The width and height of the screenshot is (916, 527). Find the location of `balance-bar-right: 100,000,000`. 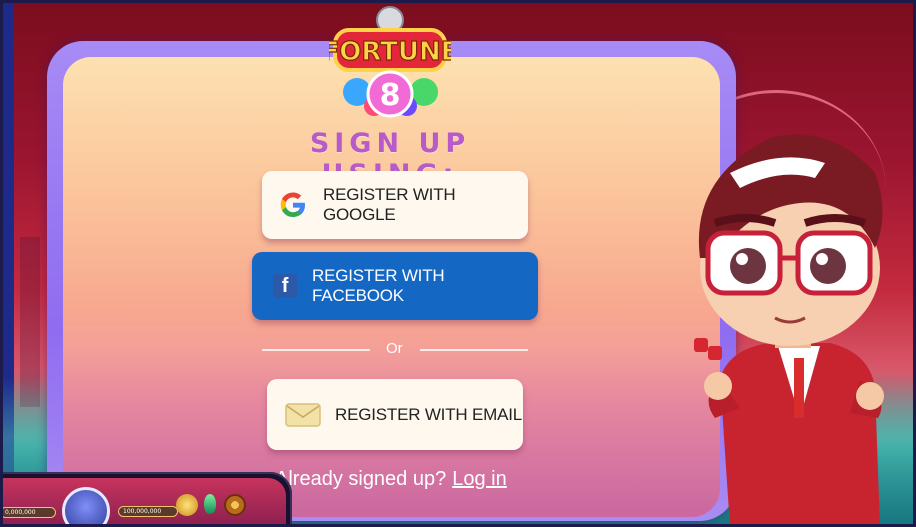

balance-bar-right: 100,000,000 is located at coordinates (148, 511).